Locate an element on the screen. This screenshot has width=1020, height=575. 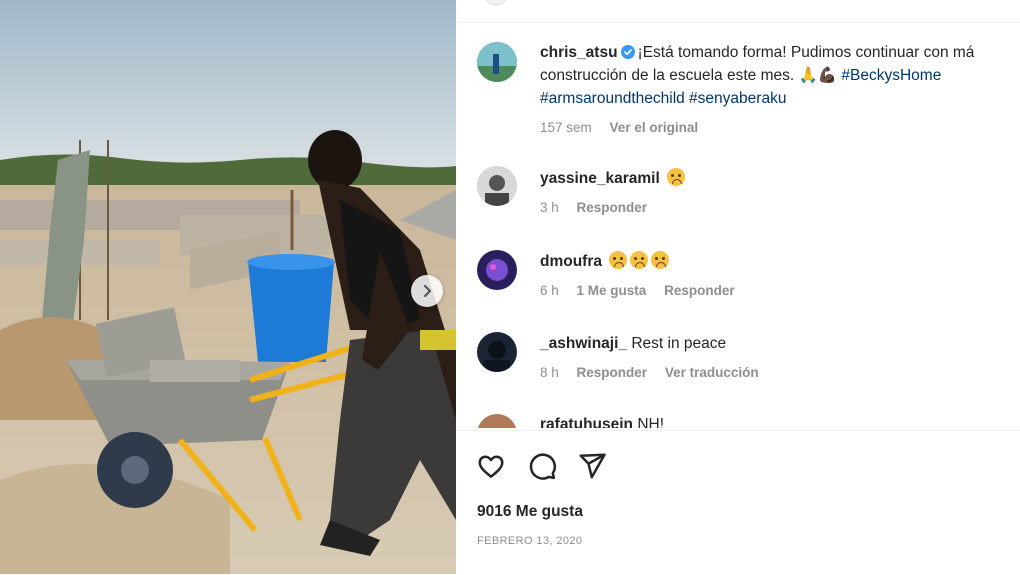
verified-badge-icon is located at coordinates (627, 55).